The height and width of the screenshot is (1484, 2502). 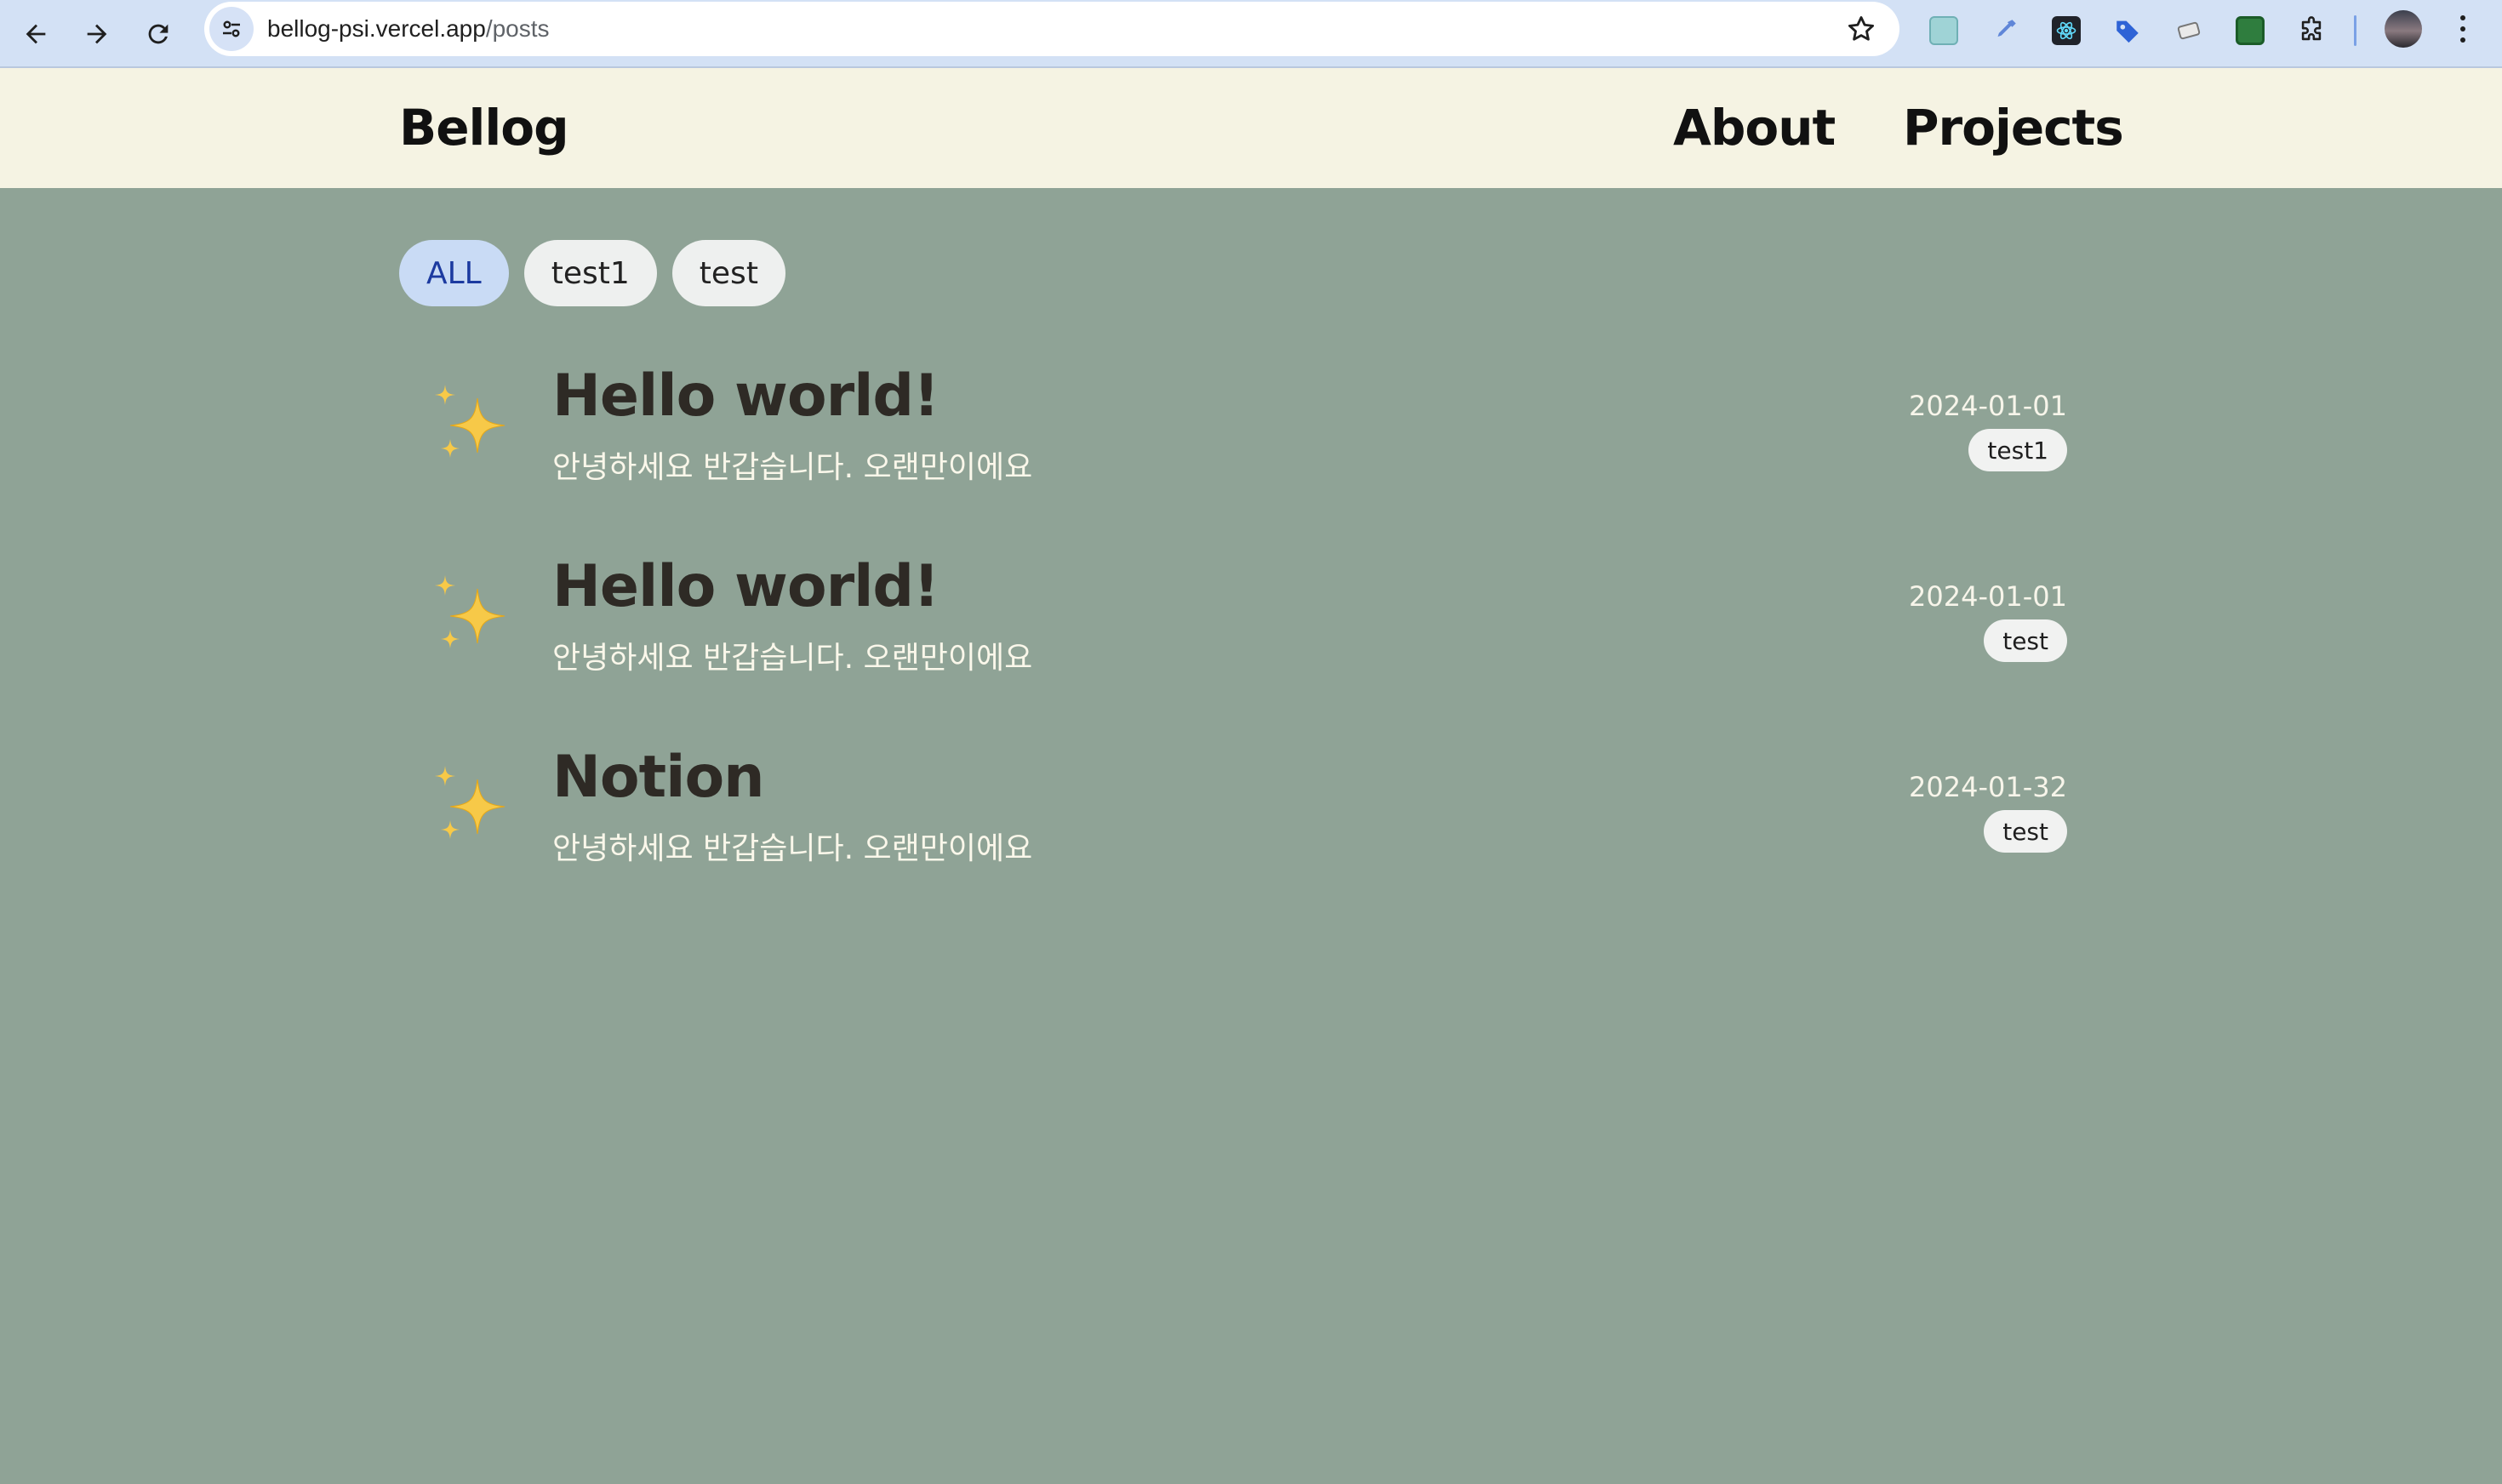 What do you see at coordinates (2066, 31) in the screenshot?
I see `react-devtools-extension-icon` at bounding box center [2066, 31].